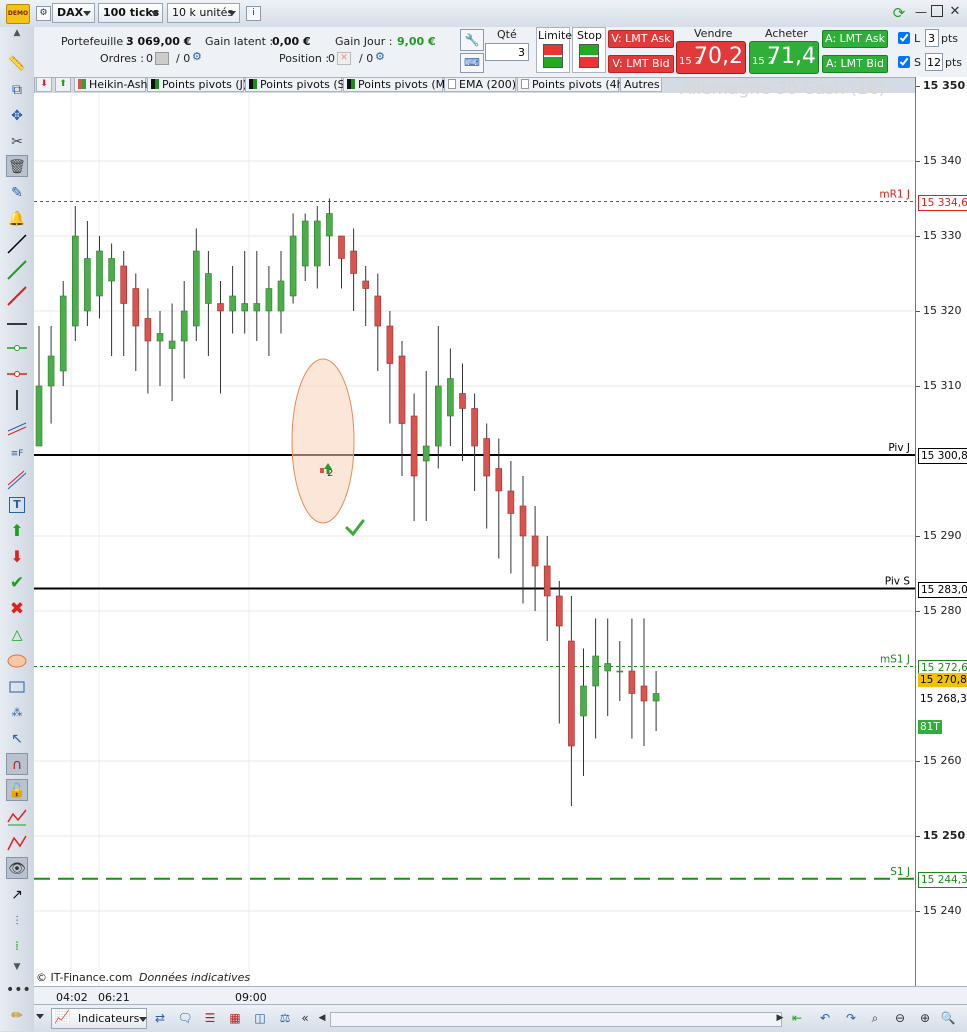 This screenshot has height=1032, width=967. What do you see at coordinates (17, 64) in the screenshot?
I see `ruler-icon: 📏` at bounding box center [17, 64].